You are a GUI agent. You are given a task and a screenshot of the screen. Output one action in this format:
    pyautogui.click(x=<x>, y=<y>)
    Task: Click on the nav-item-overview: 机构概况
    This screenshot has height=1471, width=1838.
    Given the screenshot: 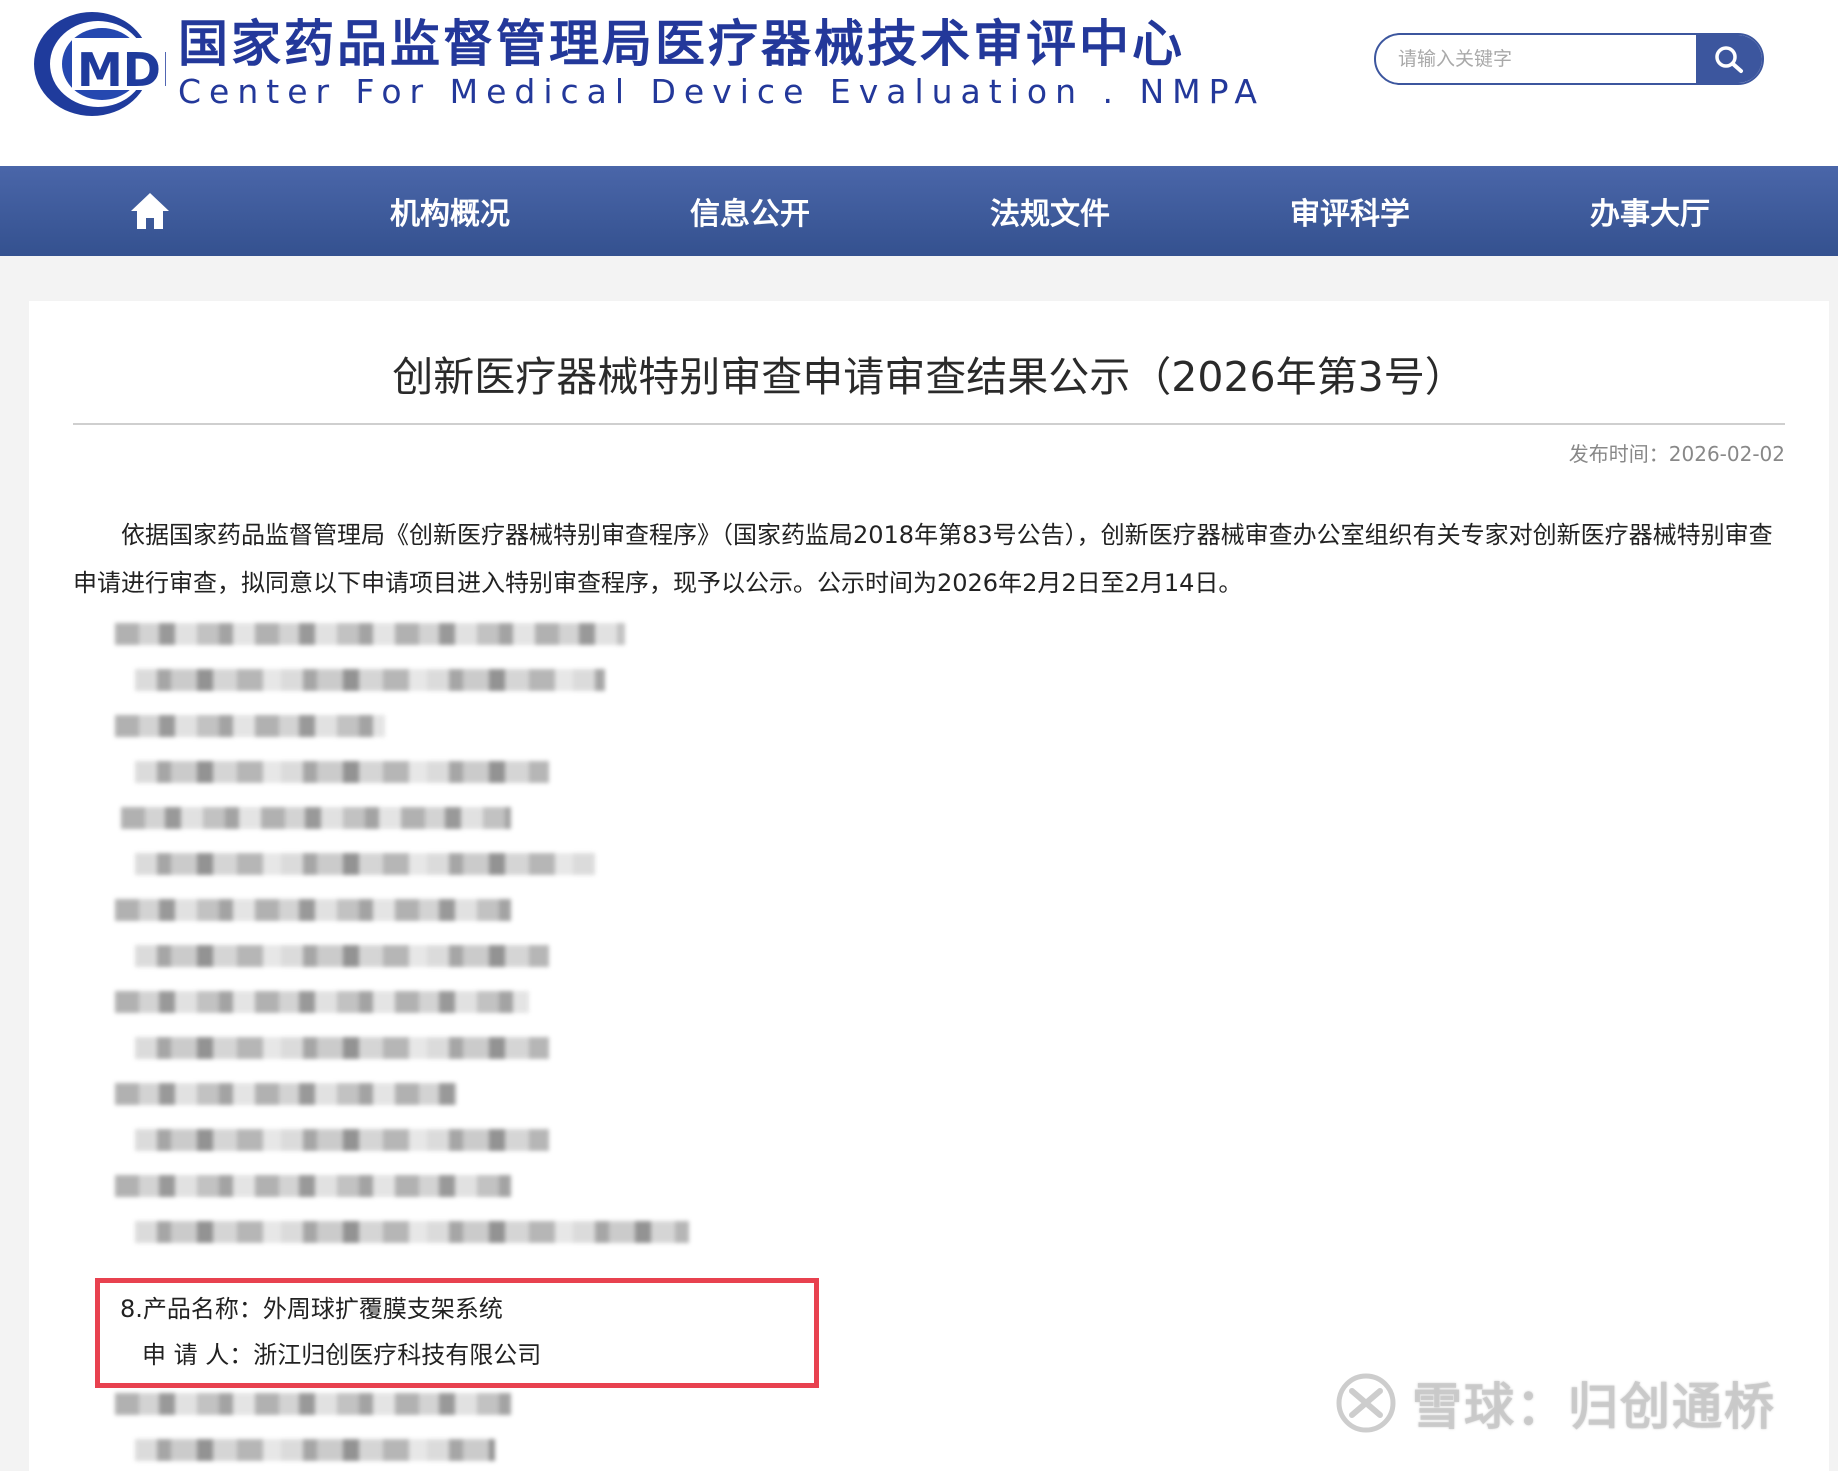 What is the action you would take?
    pyautogui.click(x=450, y=211)
    